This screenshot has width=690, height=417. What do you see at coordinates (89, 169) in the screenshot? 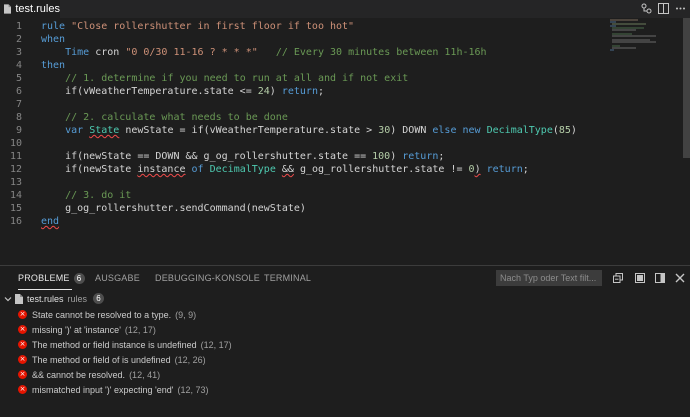
I see `code-token: if(newState` at bounding box center [89, 169].